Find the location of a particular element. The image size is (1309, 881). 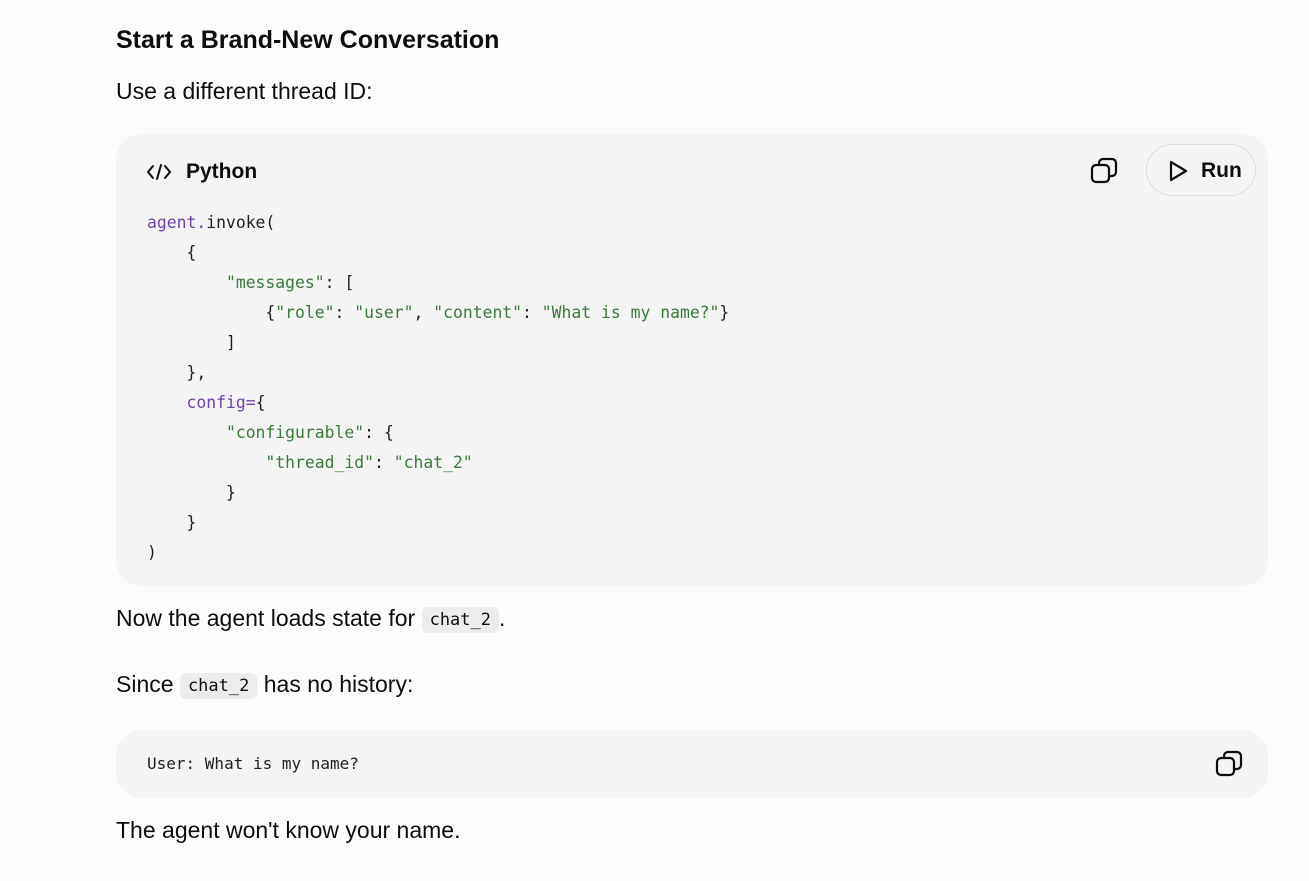

code-token: "role" is located at coordinates (305, 312).